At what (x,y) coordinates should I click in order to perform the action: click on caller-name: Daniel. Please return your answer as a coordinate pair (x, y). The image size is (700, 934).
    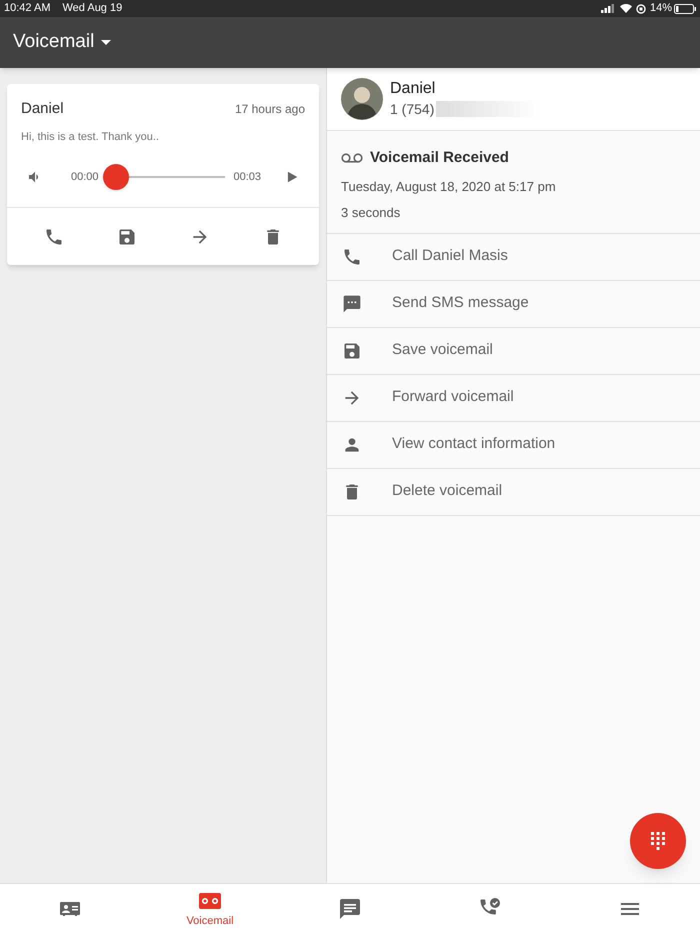
    Looking at the image, I should click on (42, 109).